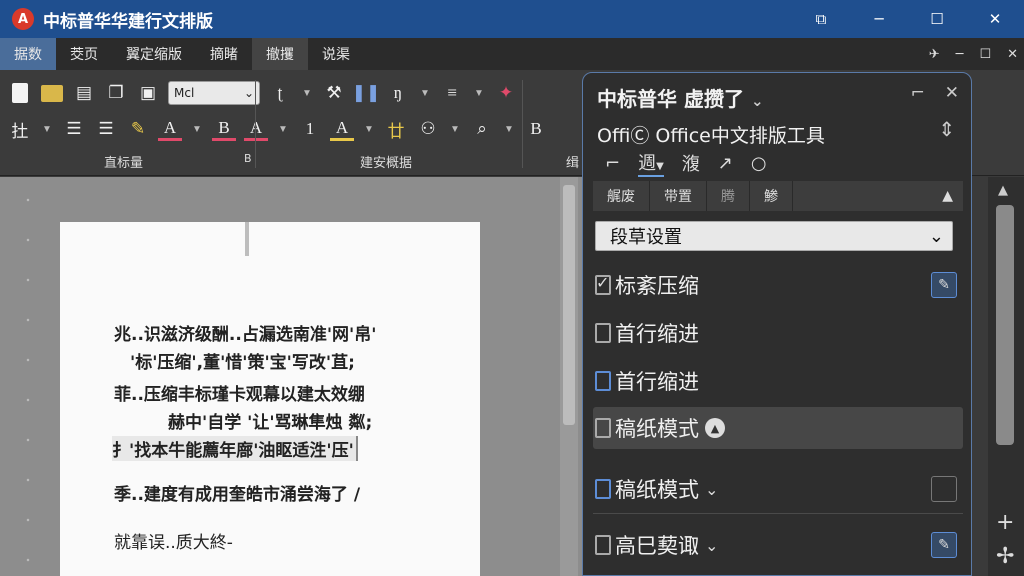 The width and height of the screenshot is (1024, 576). I want to click on columns-icon: ❚❚, so click(366, 93).